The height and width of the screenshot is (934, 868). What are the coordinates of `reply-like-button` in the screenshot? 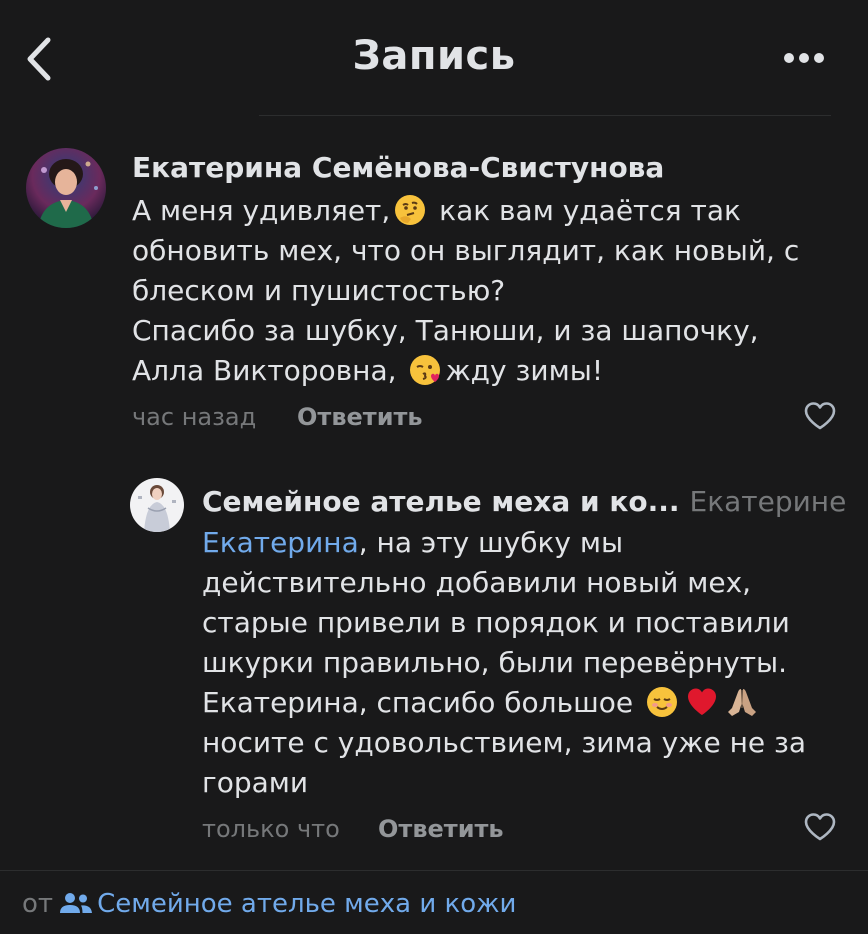 It's located at (820, 827).